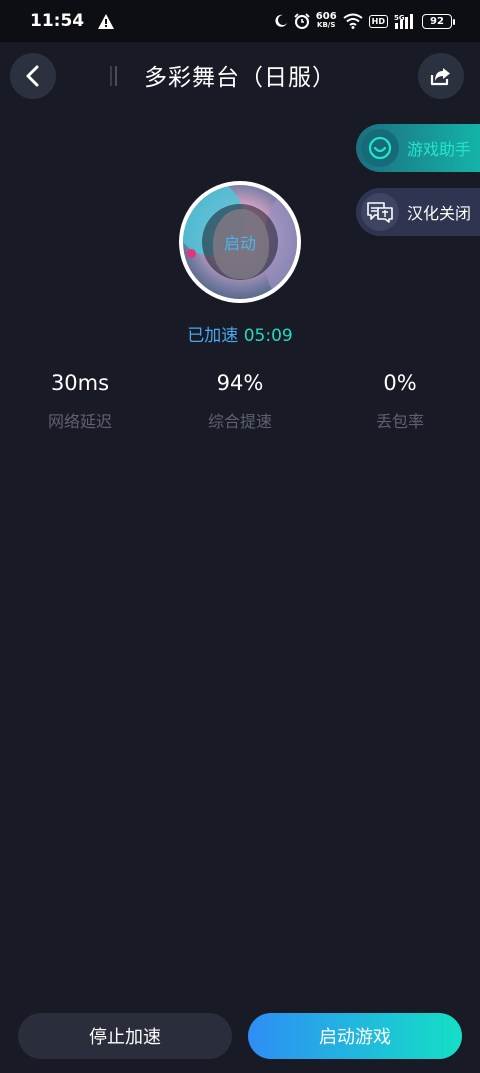 The image size is (480, 1073). Describe the element at coordinates (326, 25) in the screenshot. I see `net-speed-unit: KB/S` at that location.